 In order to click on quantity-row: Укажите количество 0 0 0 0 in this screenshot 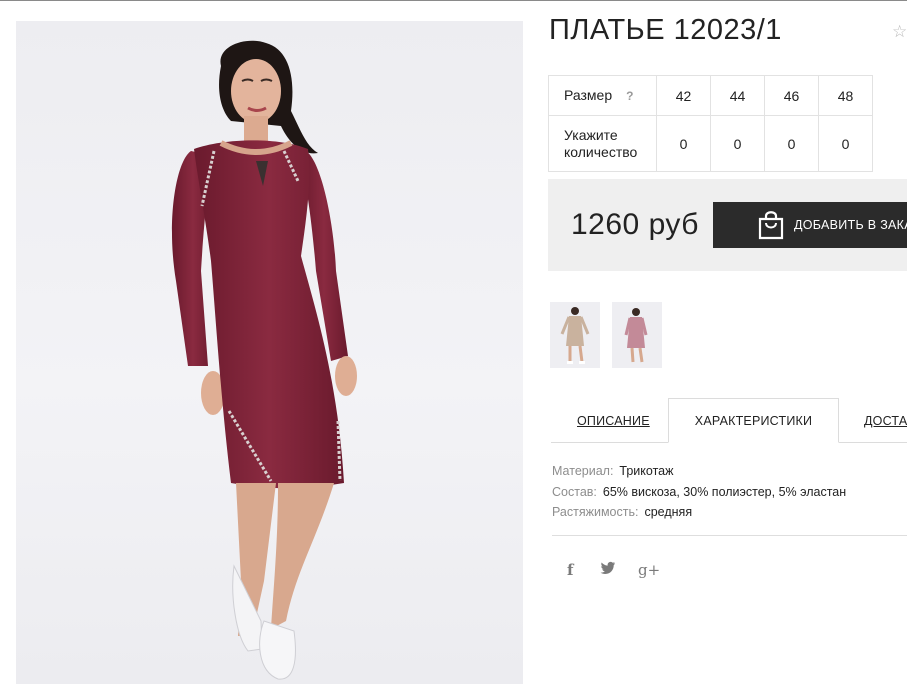, I will do `click(710, 143)`.